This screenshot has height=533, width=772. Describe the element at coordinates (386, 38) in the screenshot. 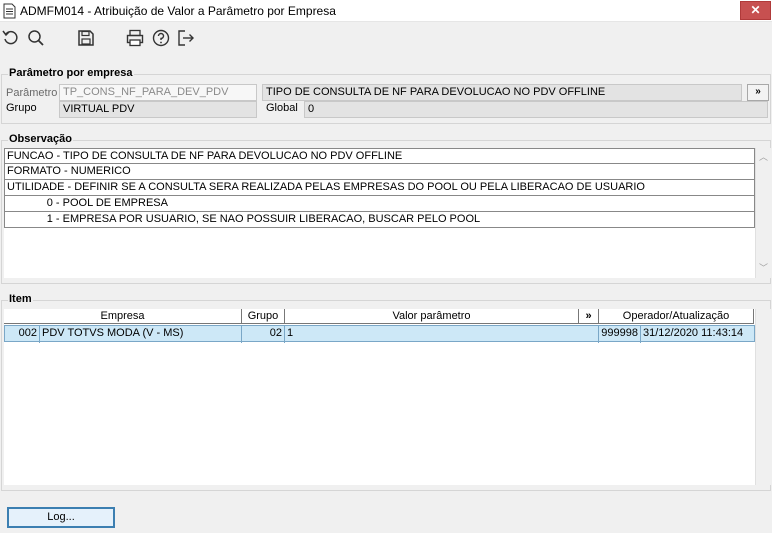

I see `toolbar` at that location.